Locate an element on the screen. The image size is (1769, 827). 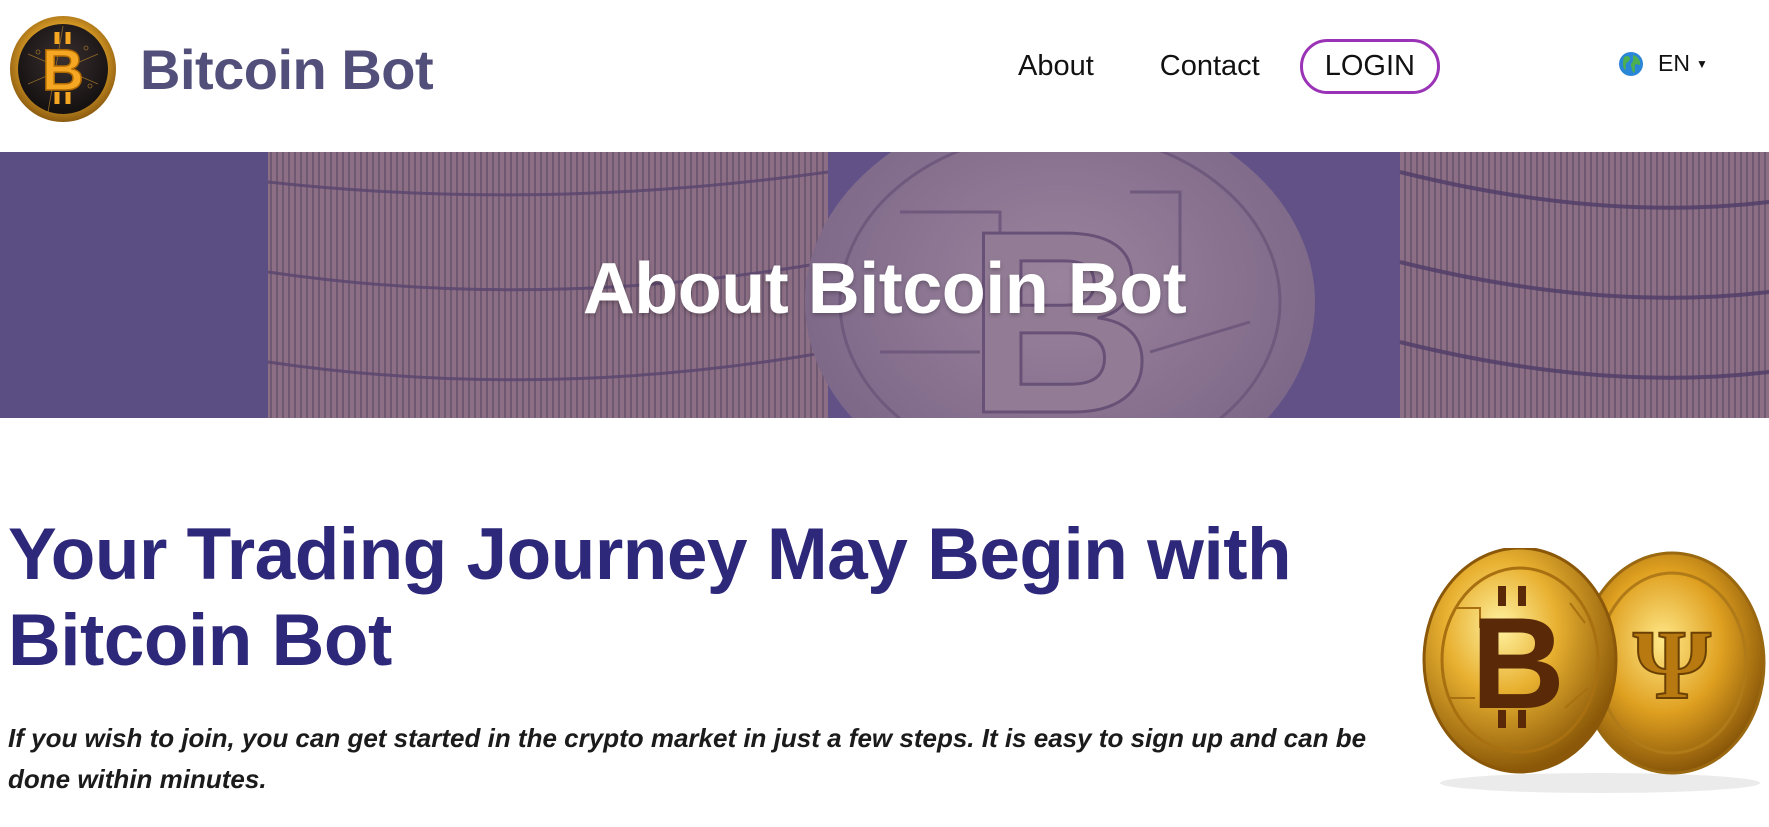
svg-text: B is located at coordinates (63, 70).